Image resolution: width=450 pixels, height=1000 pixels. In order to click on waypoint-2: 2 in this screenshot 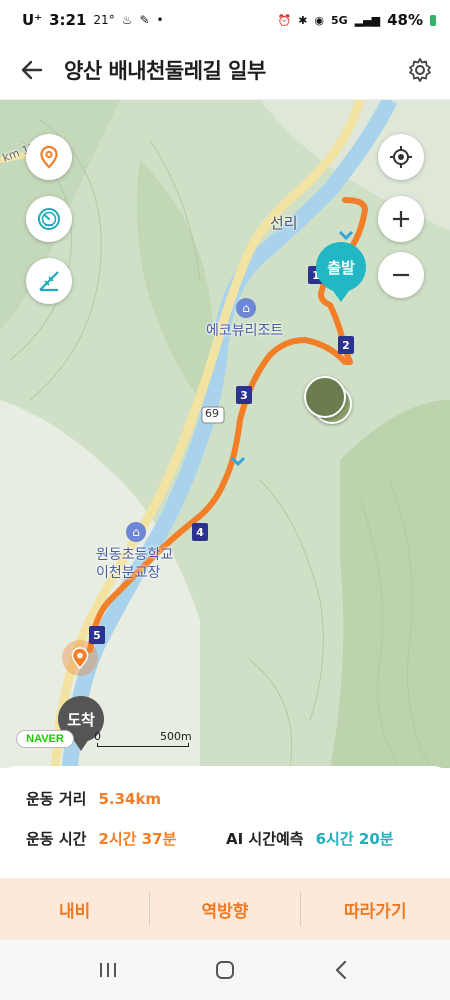, I will do `click(346, 345)`.